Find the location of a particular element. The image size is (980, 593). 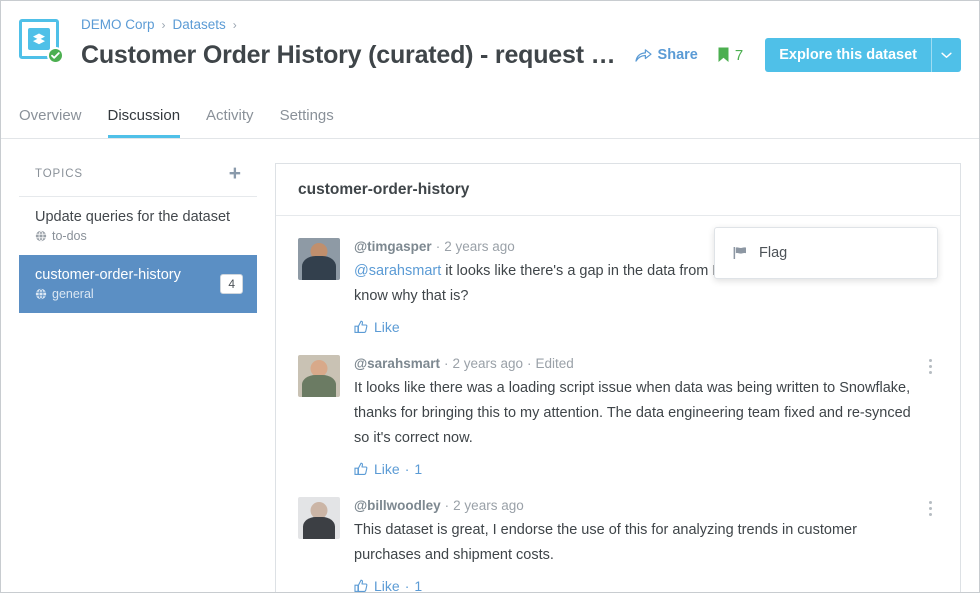

tab-overview: Overview is located at coordinates (50, 122).